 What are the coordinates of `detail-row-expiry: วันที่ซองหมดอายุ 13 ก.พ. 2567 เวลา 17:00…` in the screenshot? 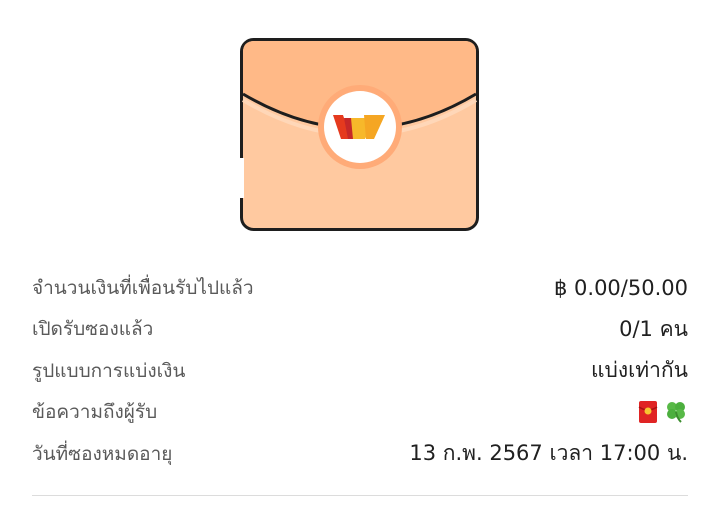 It's located at (360, 454).